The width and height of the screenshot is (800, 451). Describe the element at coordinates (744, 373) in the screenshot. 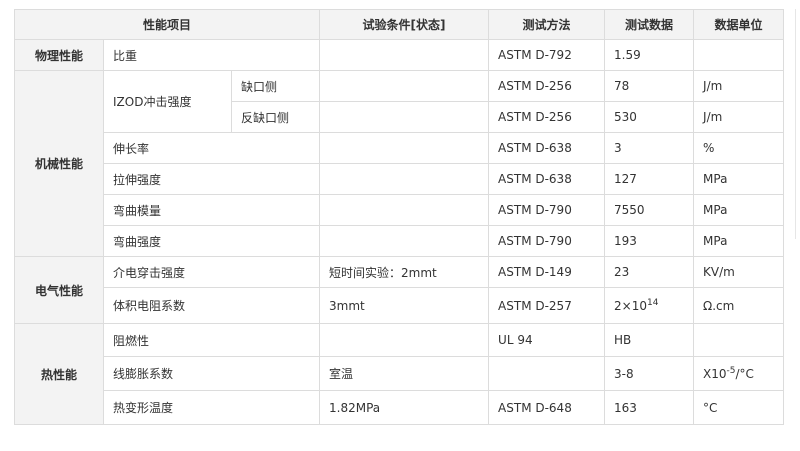

I see `unit-tail: /°C` at that location.